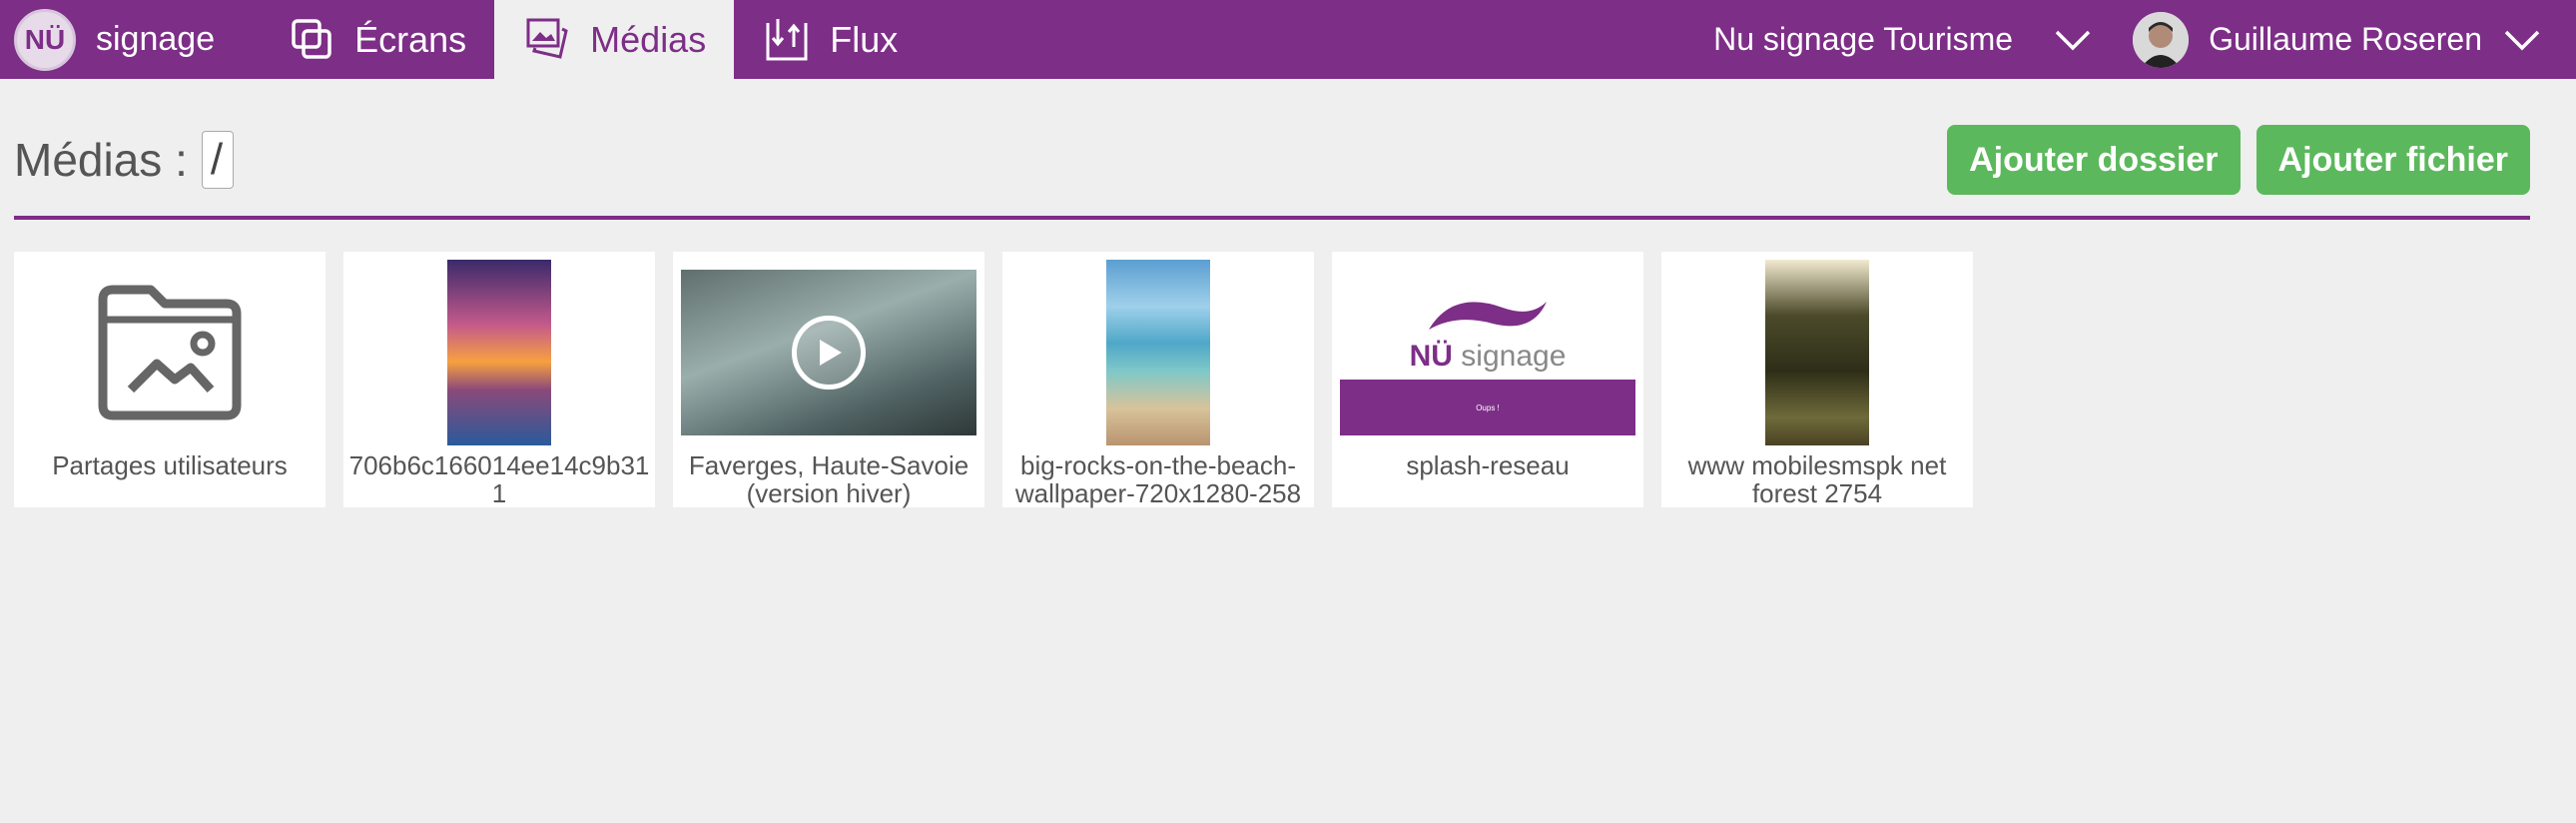 Image resolution: width=2576 pixels, height=823 pixels. Describe the element at coordinates (828, 479) in the screenshot. I see `media-label: Faverges, Haute-Savoie (version hiver)` at that location.